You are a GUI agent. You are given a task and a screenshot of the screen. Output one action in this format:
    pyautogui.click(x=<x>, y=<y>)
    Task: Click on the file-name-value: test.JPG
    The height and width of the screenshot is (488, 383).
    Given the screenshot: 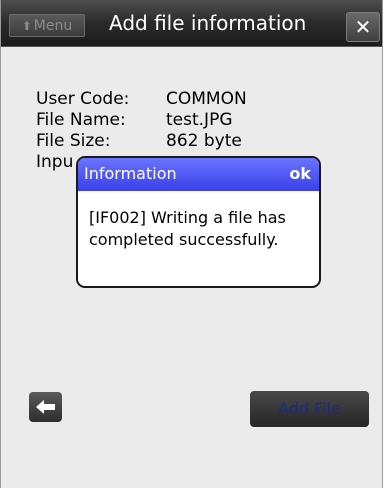 What is the action you would take?
    pyautogui.click(x=199, y=120)
    